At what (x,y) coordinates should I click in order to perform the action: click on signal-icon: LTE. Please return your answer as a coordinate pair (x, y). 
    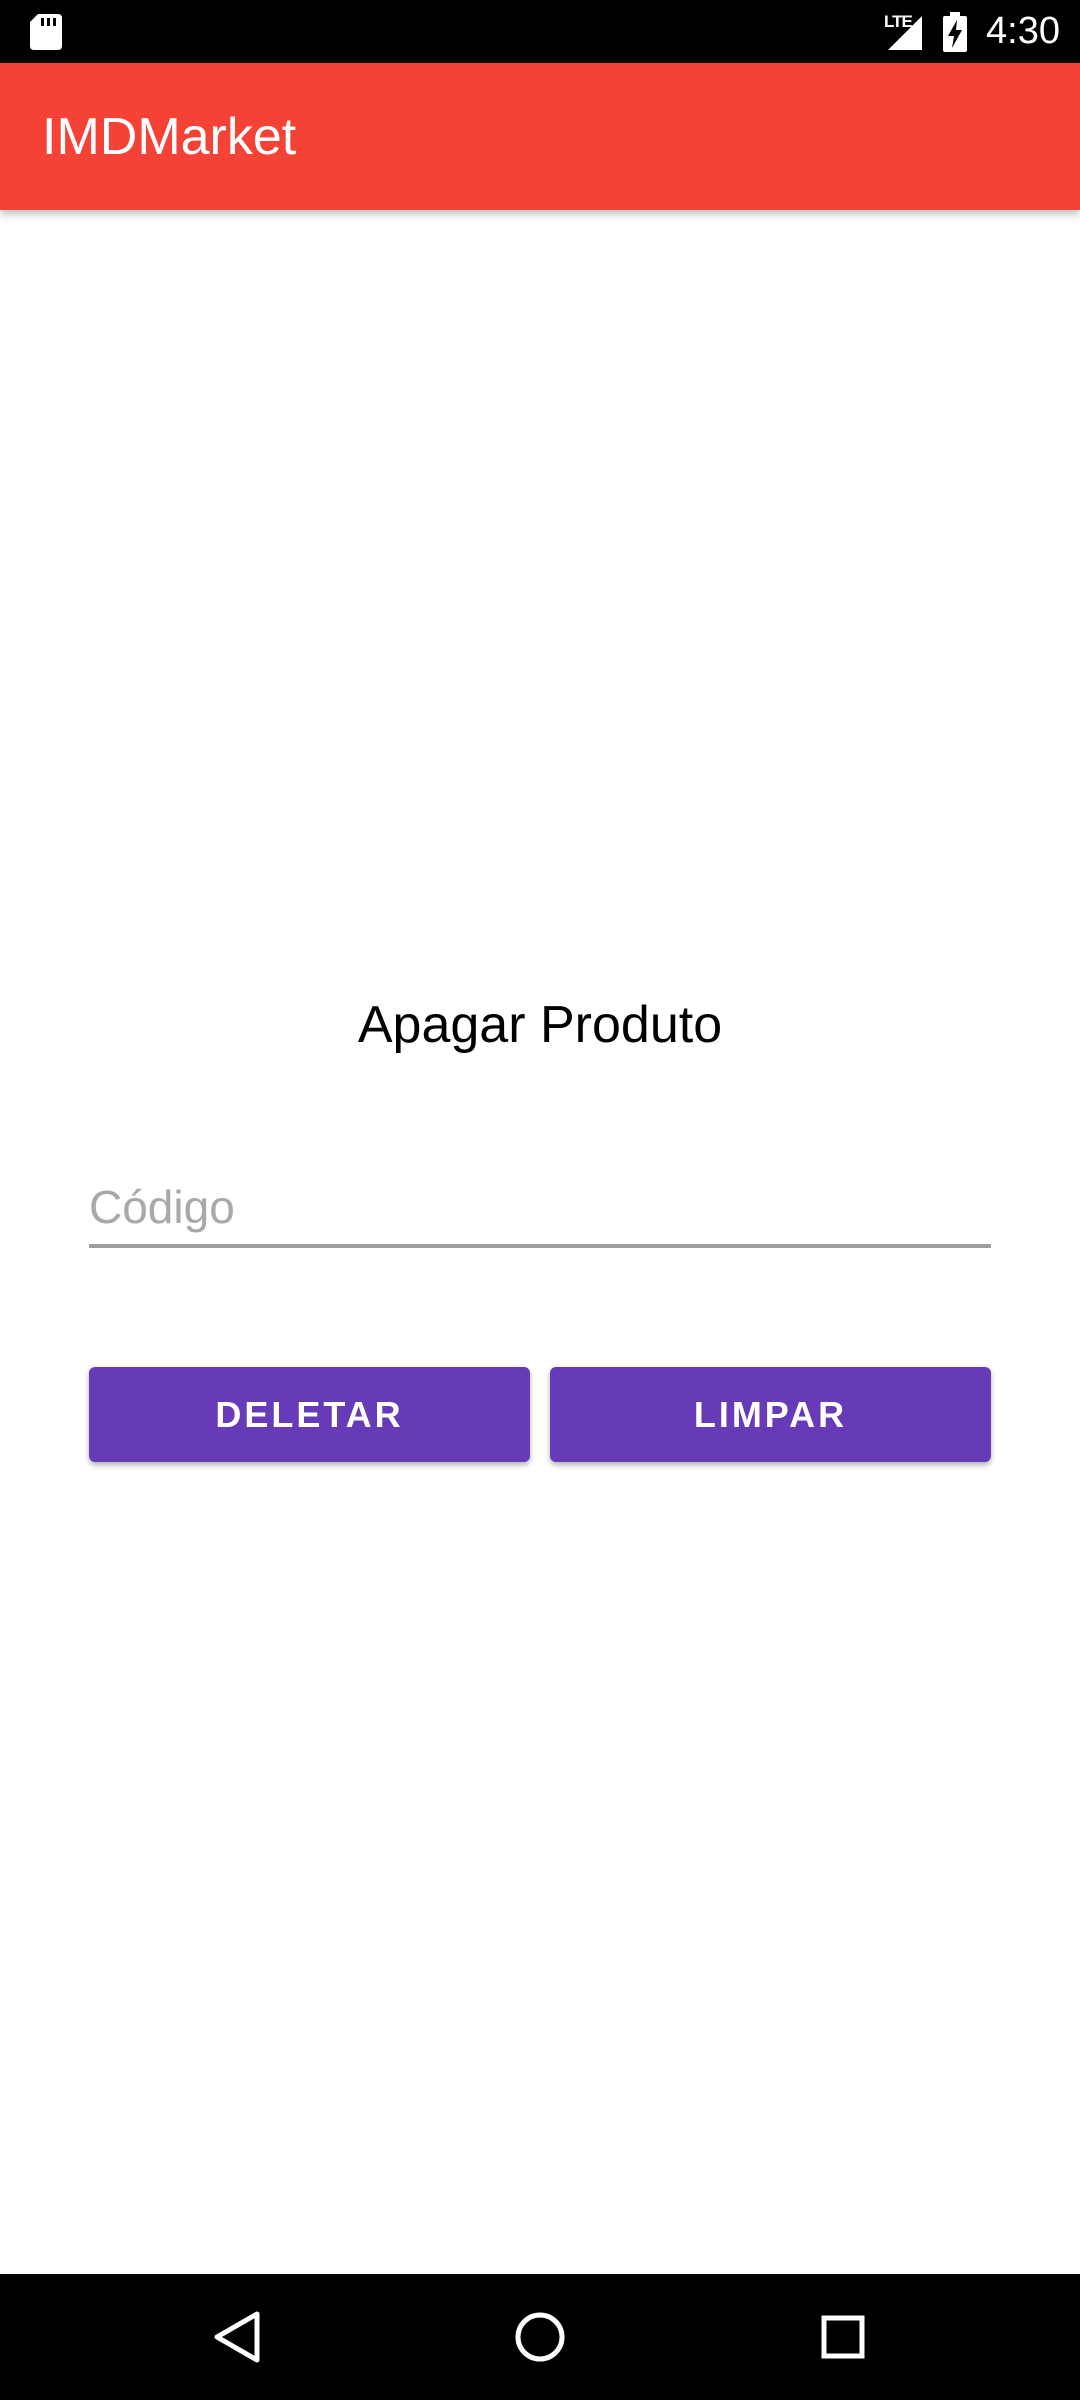
    Looking at the image, I should click on (907, 32).